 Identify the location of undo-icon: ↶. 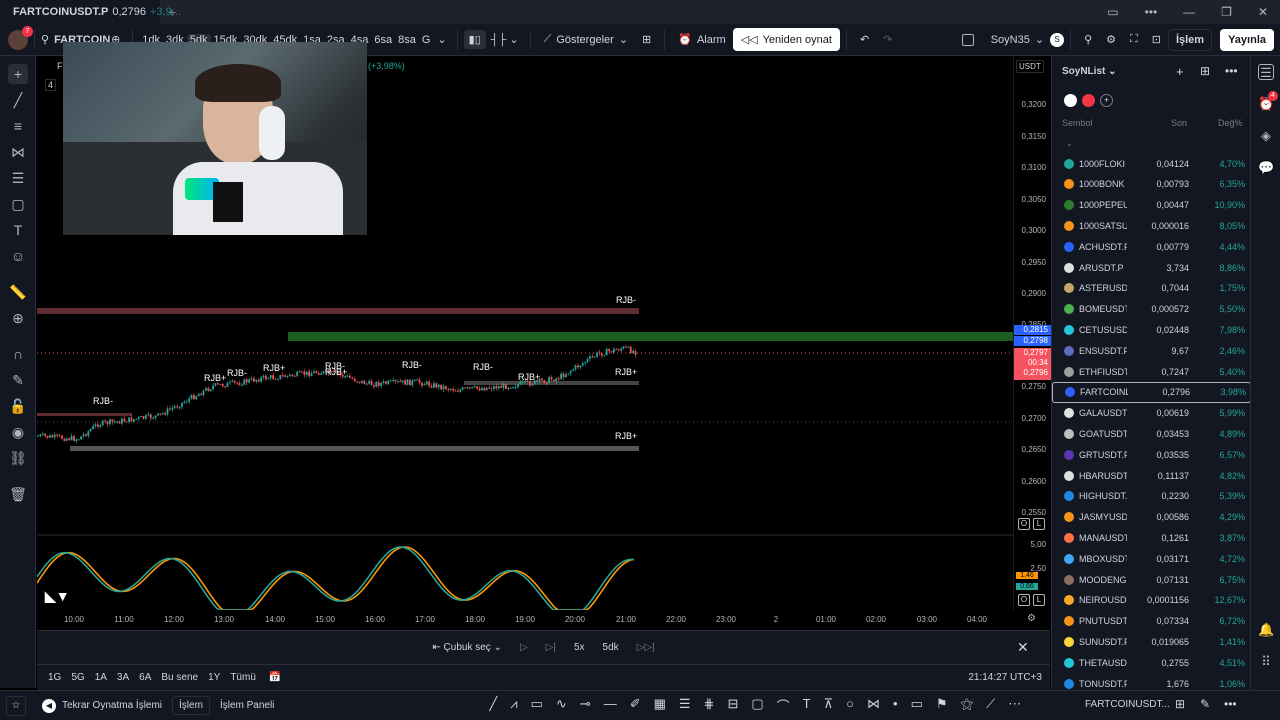
(864, 39).